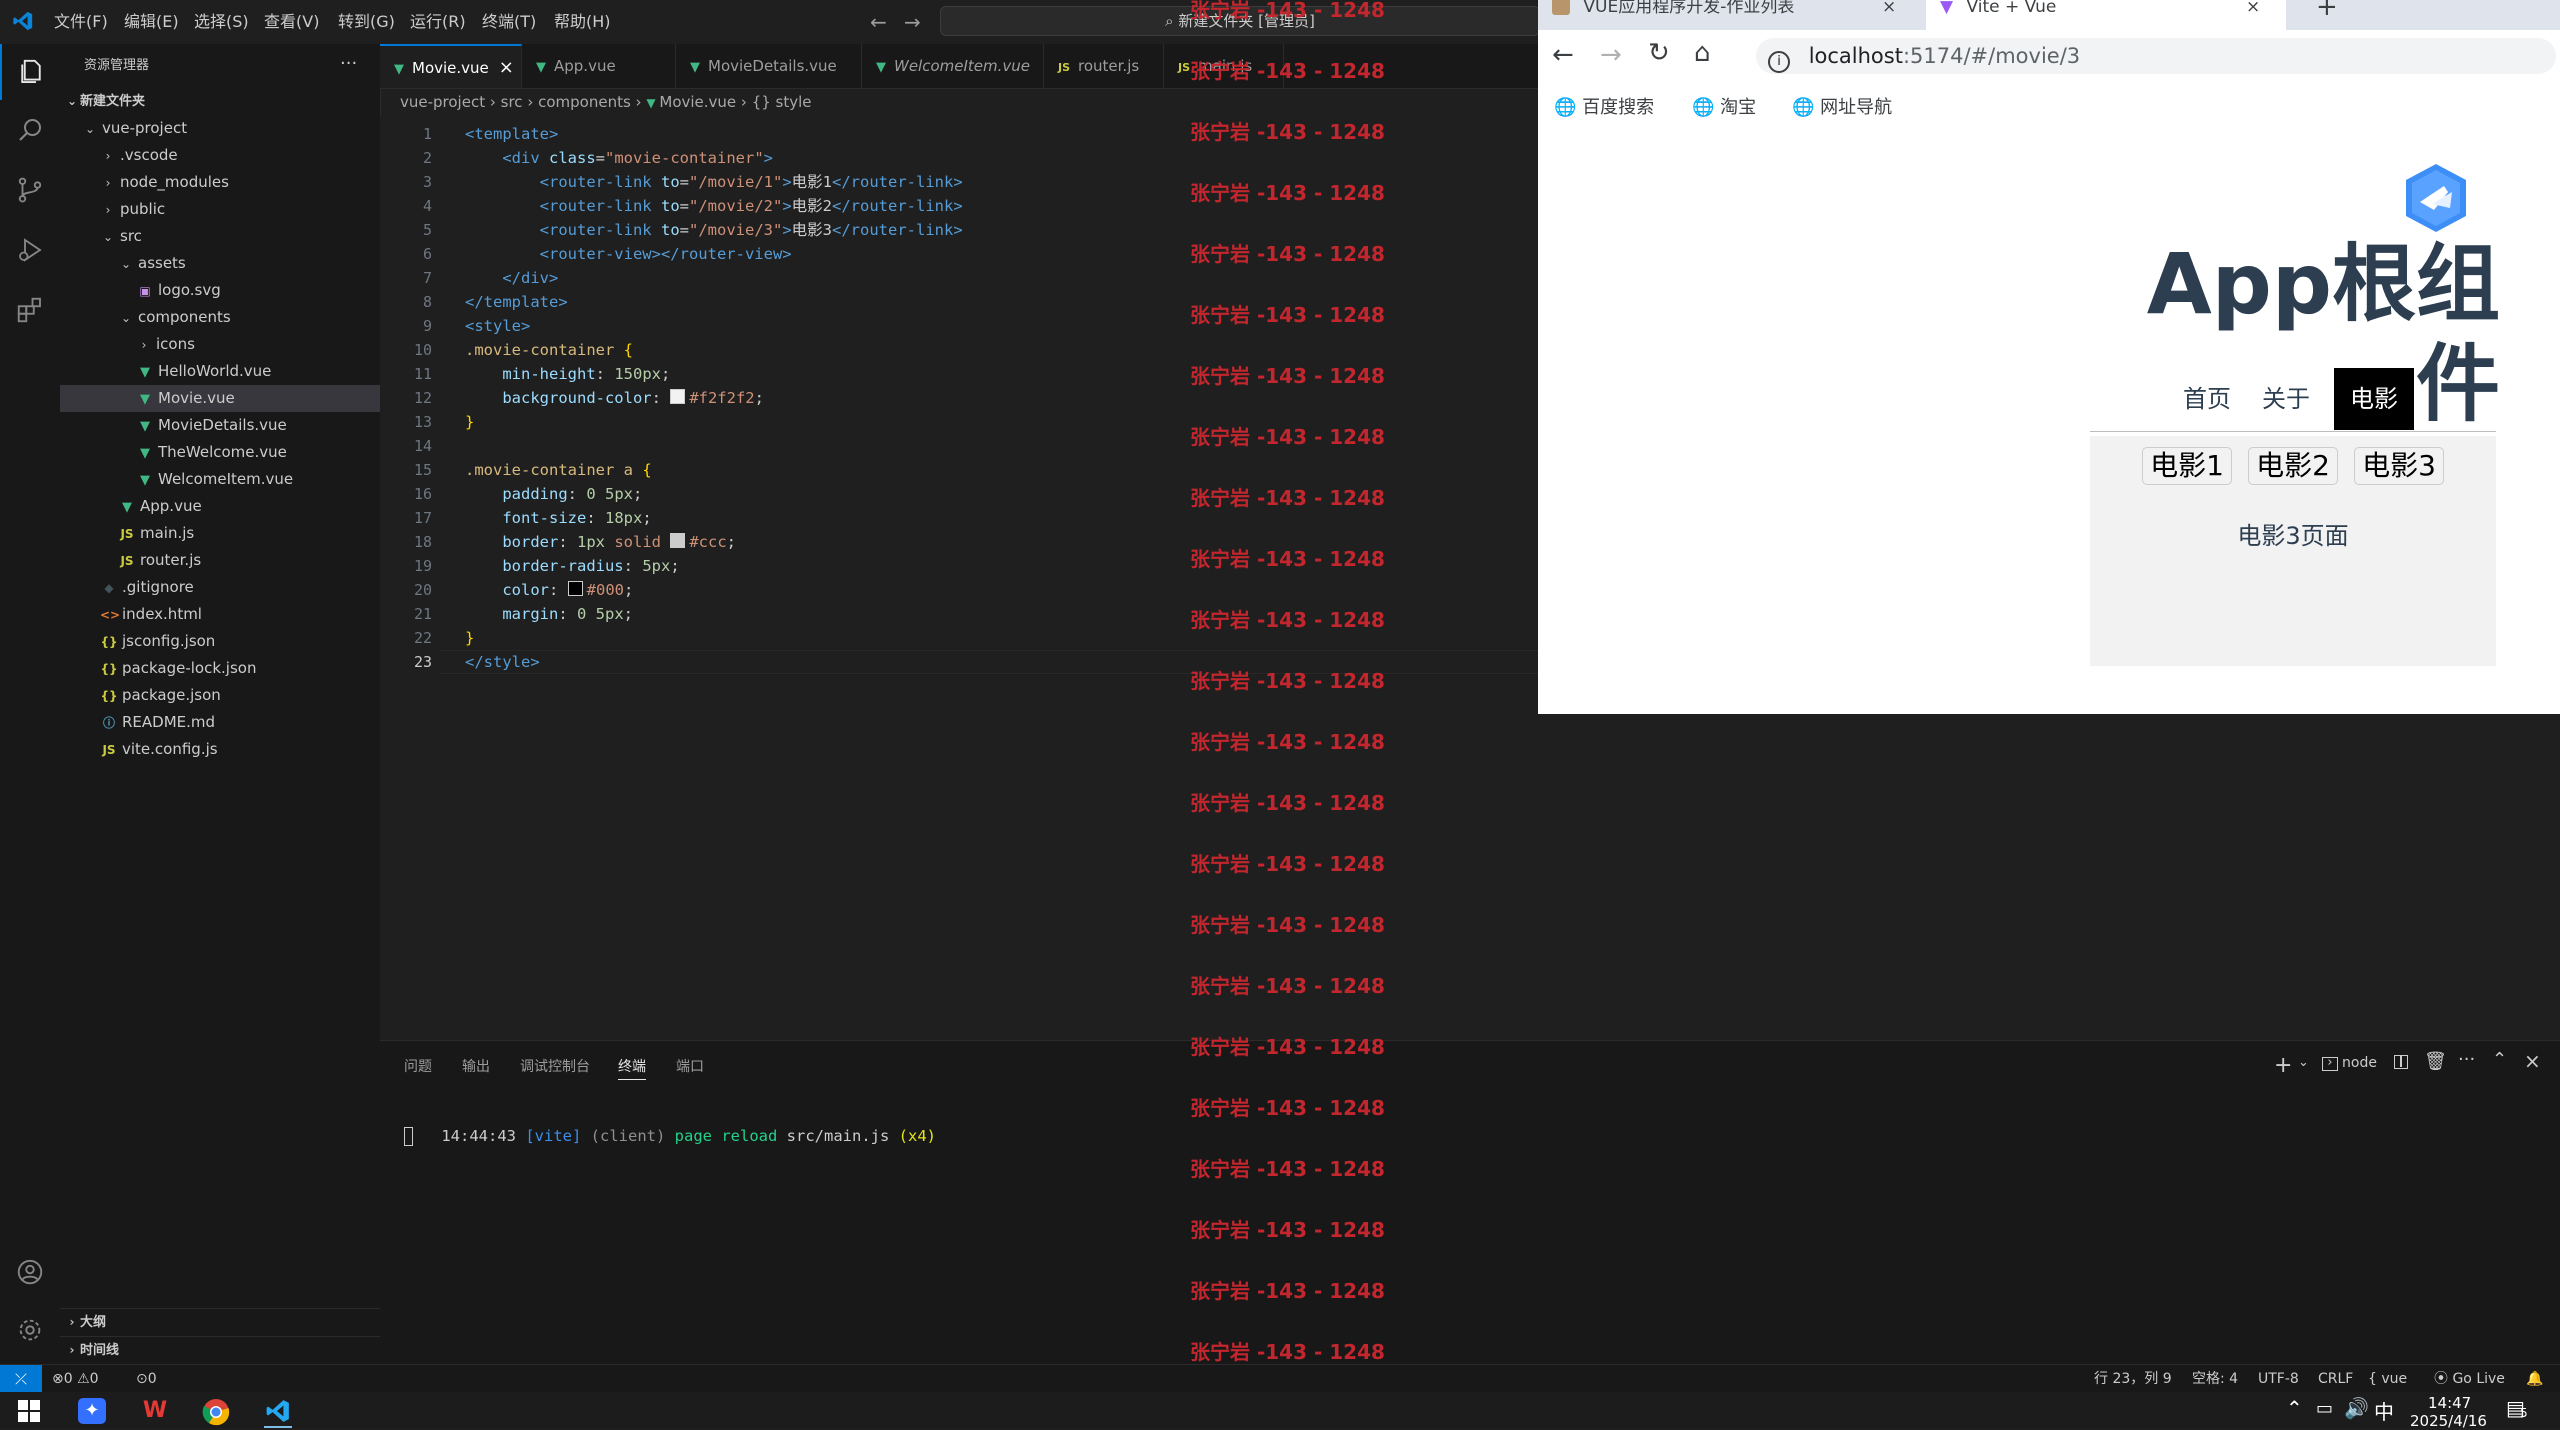 This screenshot has width=2560, height=1430. Describe the element at coordinates (220, 317) in the screenshot. I see `tree-item: ⌄ components` at that location.